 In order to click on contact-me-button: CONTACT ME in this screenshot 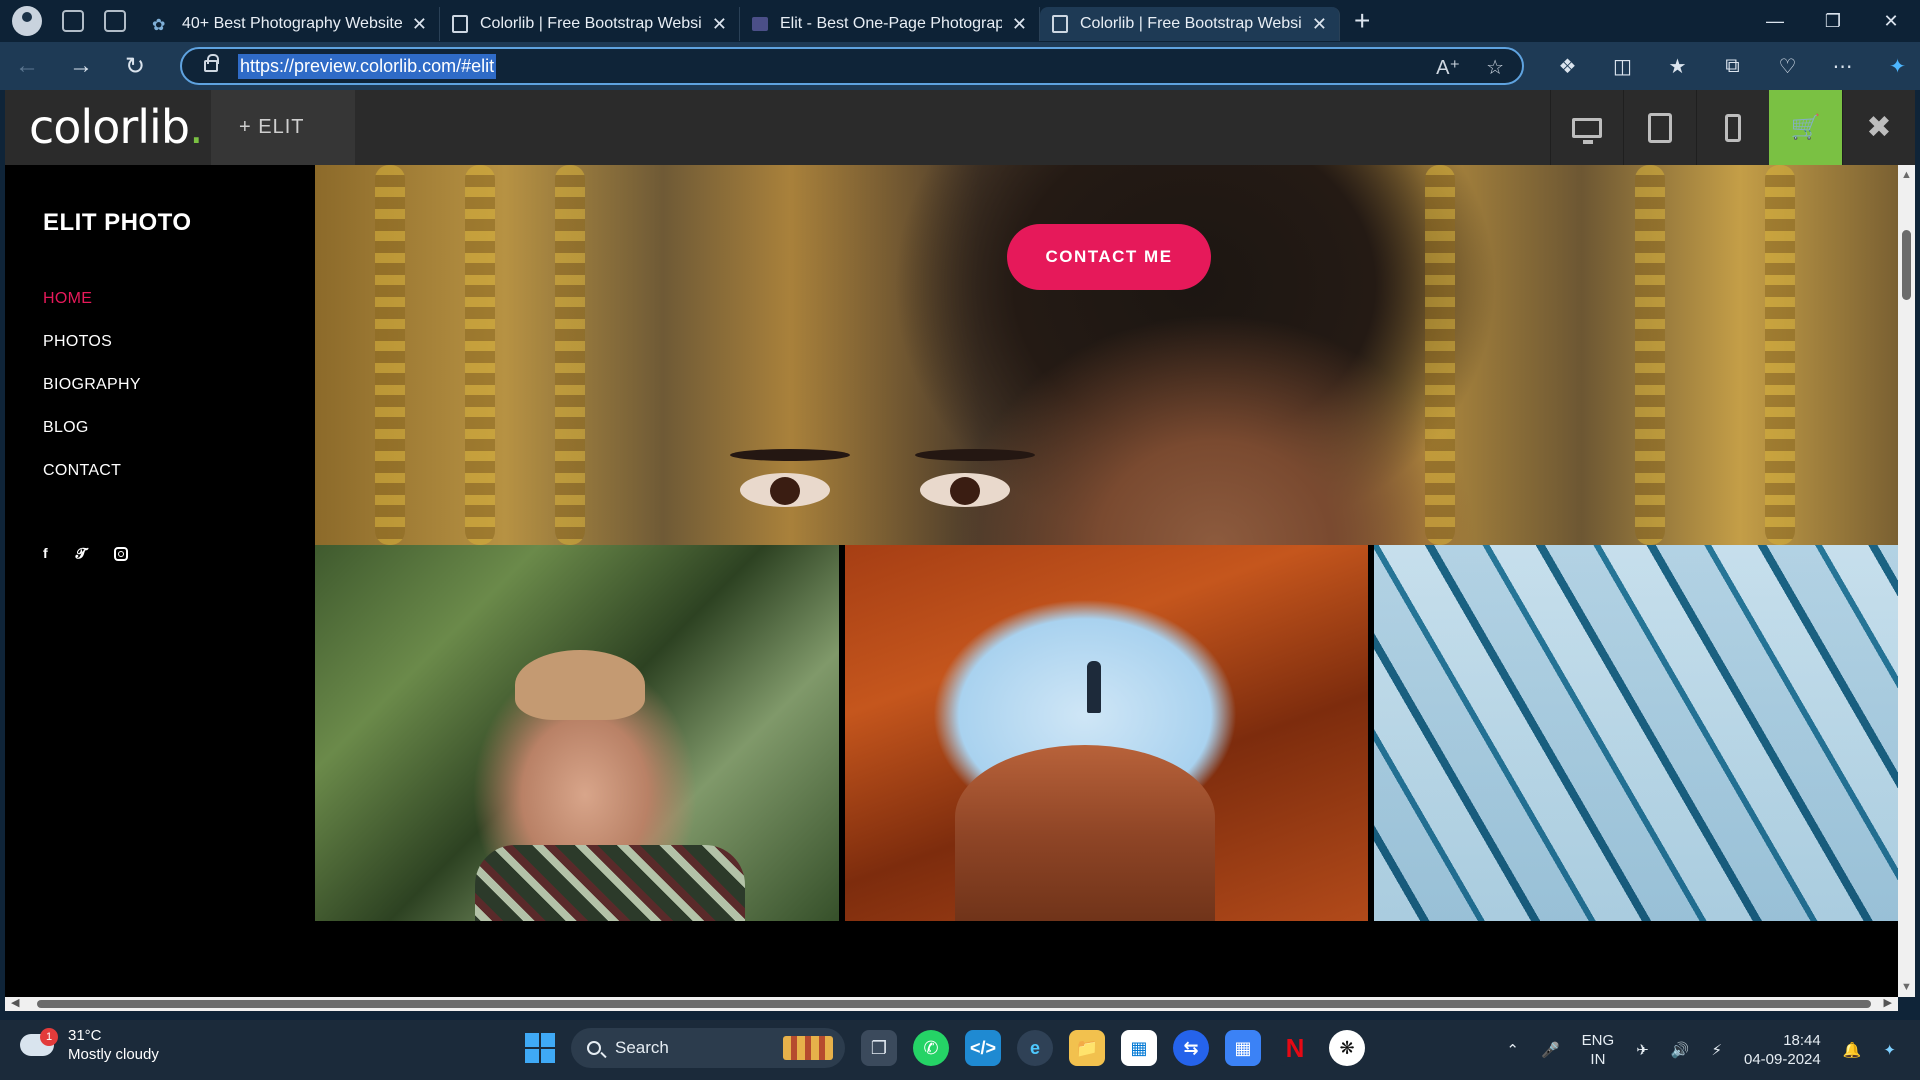, I will do `click(1109, 257)`.